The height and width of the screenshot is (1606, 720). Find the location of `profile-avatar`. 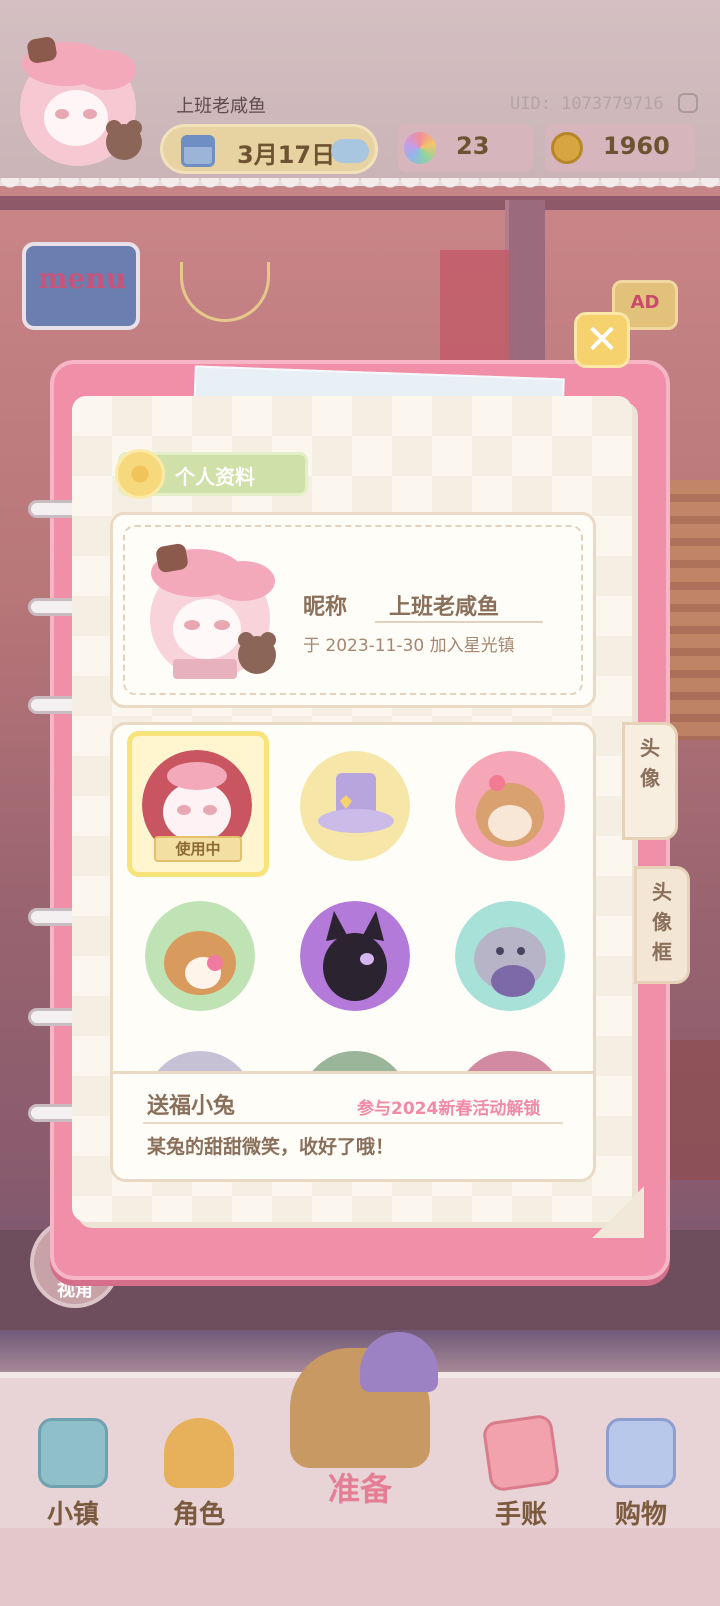

profile-avatar is located at coordinates (213, 611).